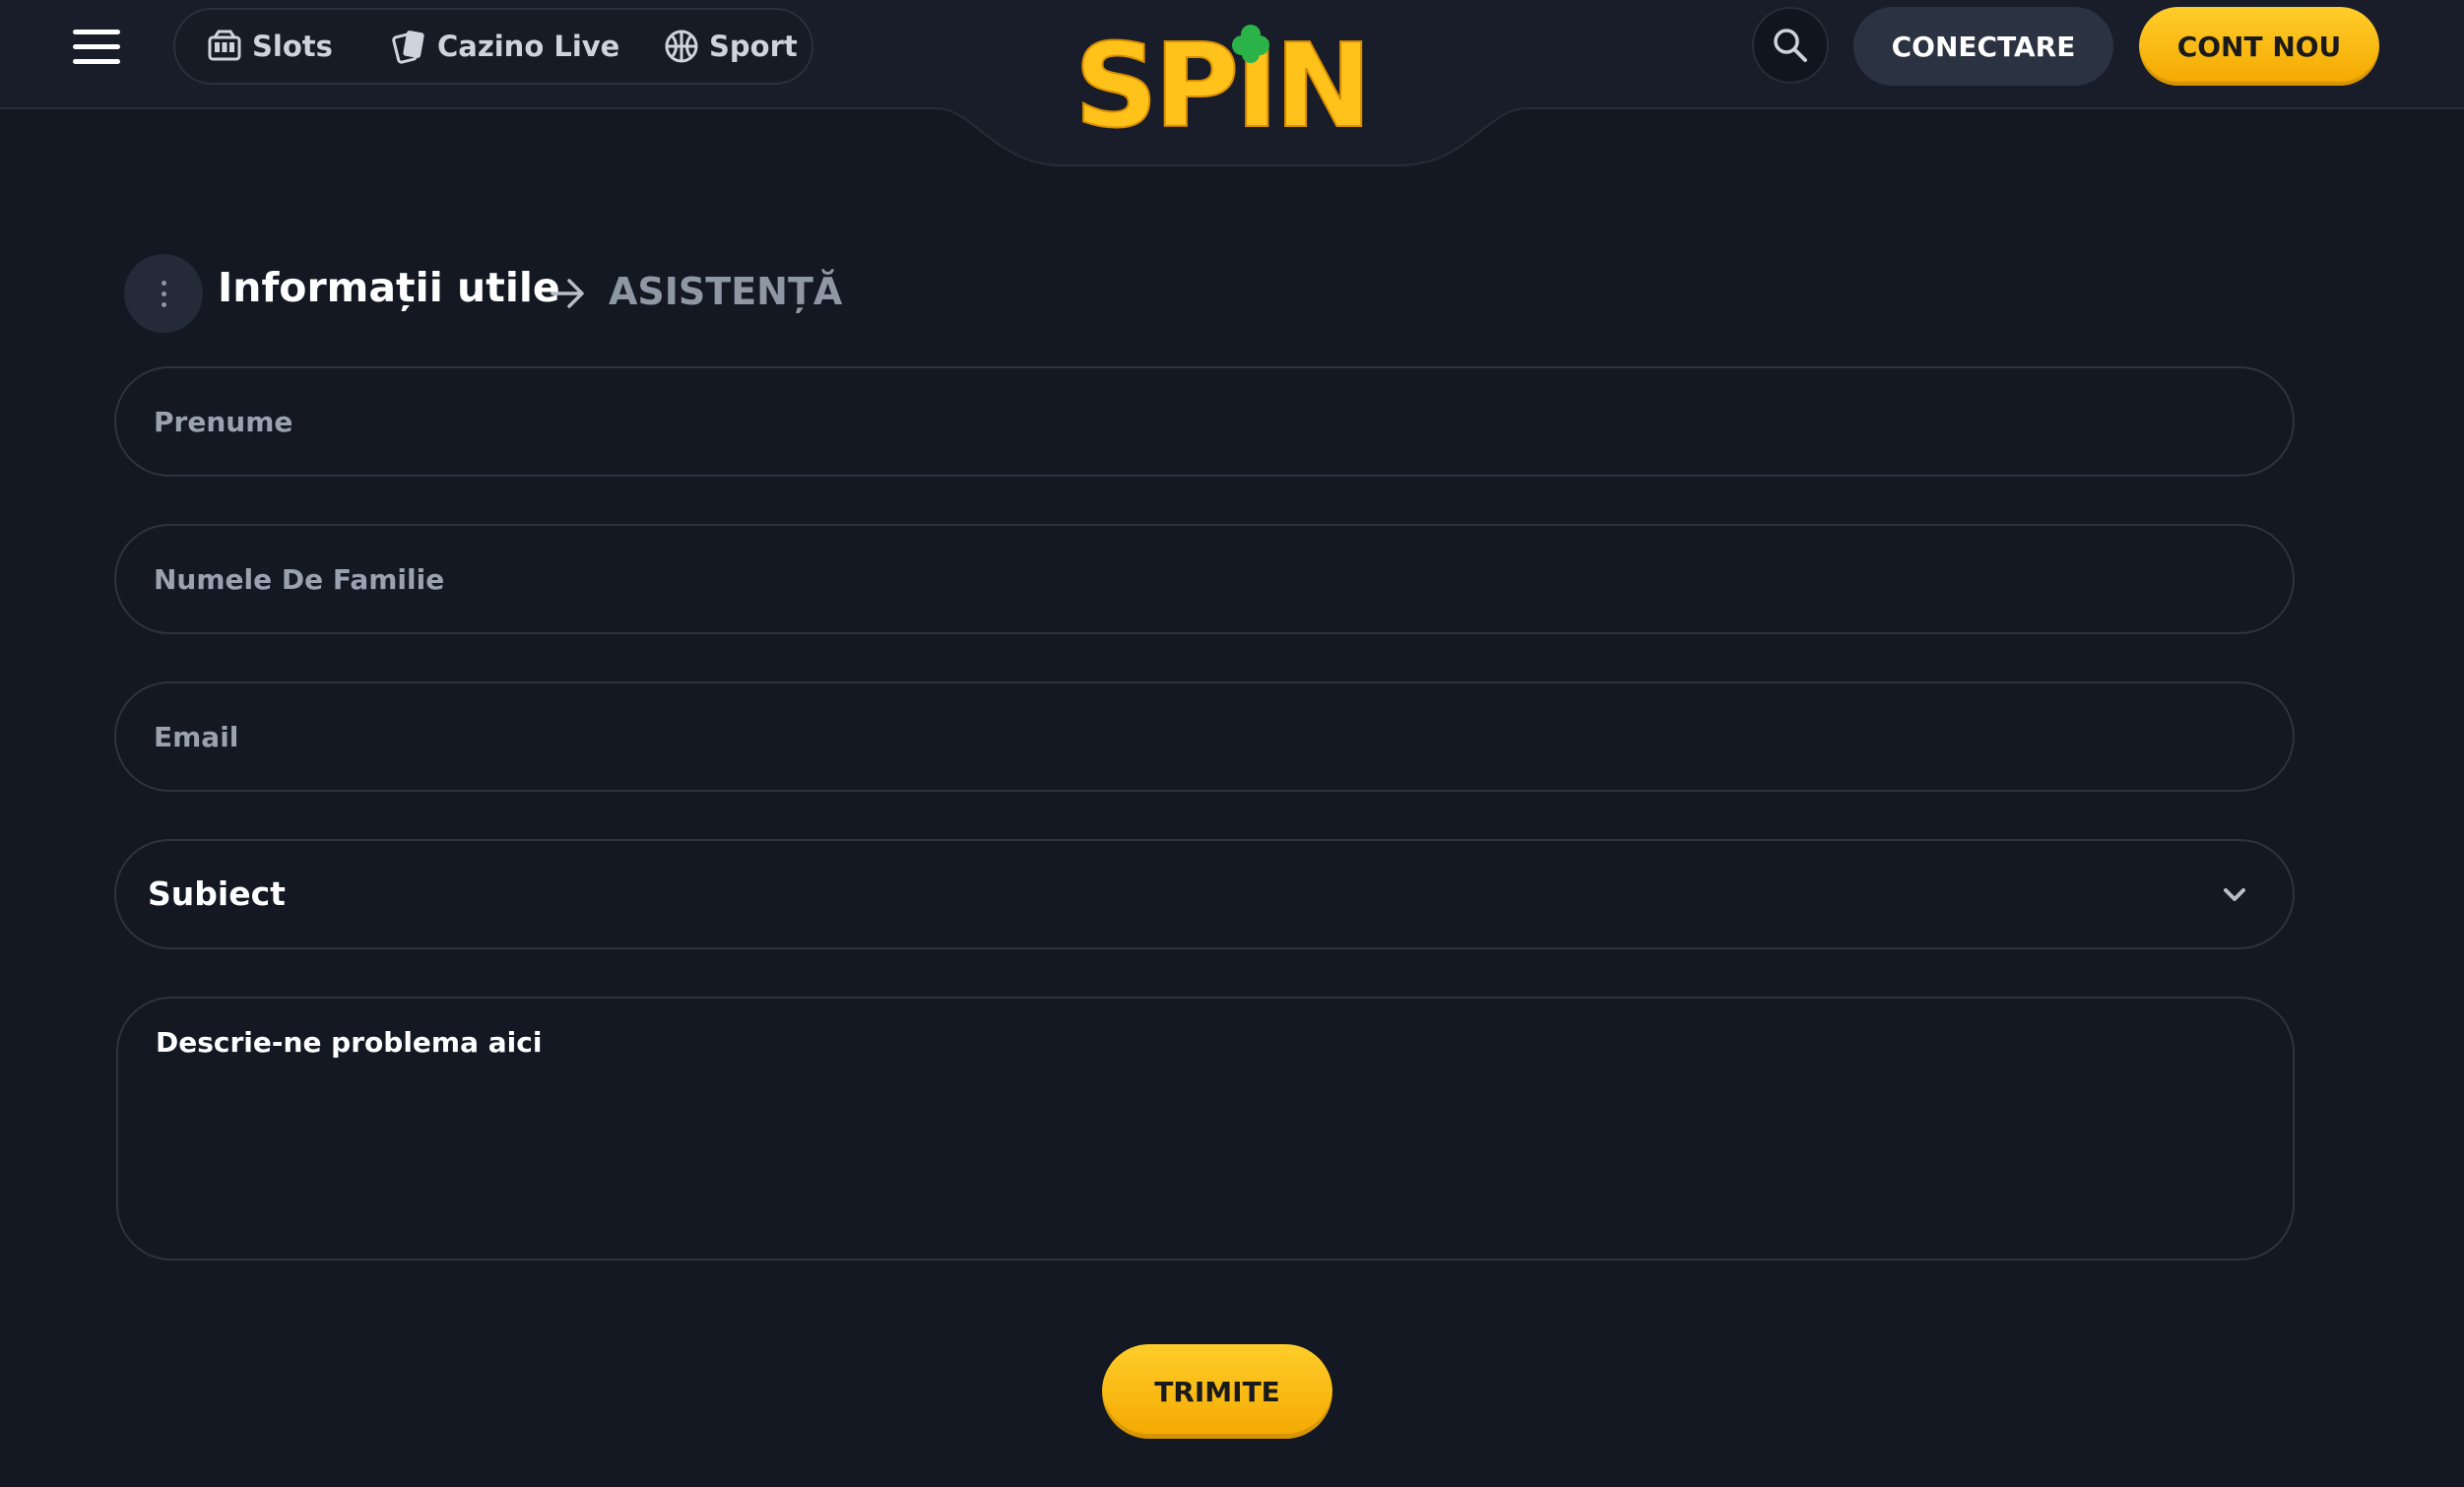 This screenshot has height=1487, width=2464. What do you see at coordinates (1217, 1391) in the screenshot?
I see `submit-button: TRIMITE` at bounding box center [1217, 1391].